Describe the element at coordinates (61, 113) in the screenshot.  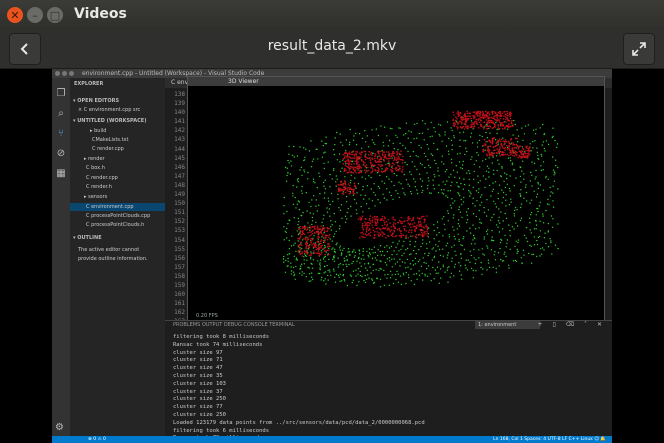
I see `search-icon: ⌕` at that location.